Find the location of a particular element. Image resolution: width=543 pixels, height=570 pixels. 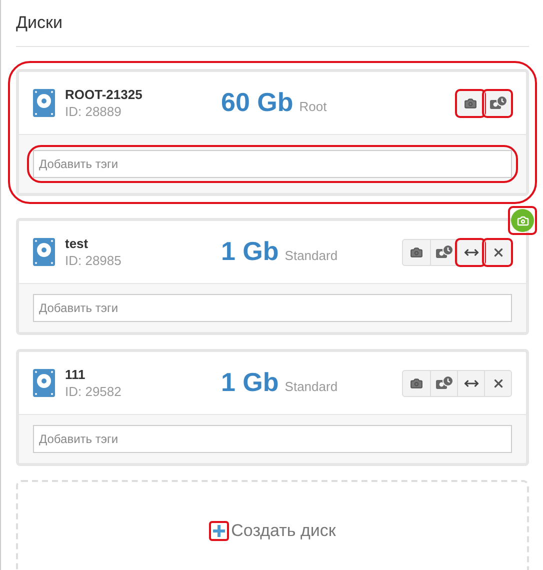

disk-name: test is located at coordinates (77, 243).